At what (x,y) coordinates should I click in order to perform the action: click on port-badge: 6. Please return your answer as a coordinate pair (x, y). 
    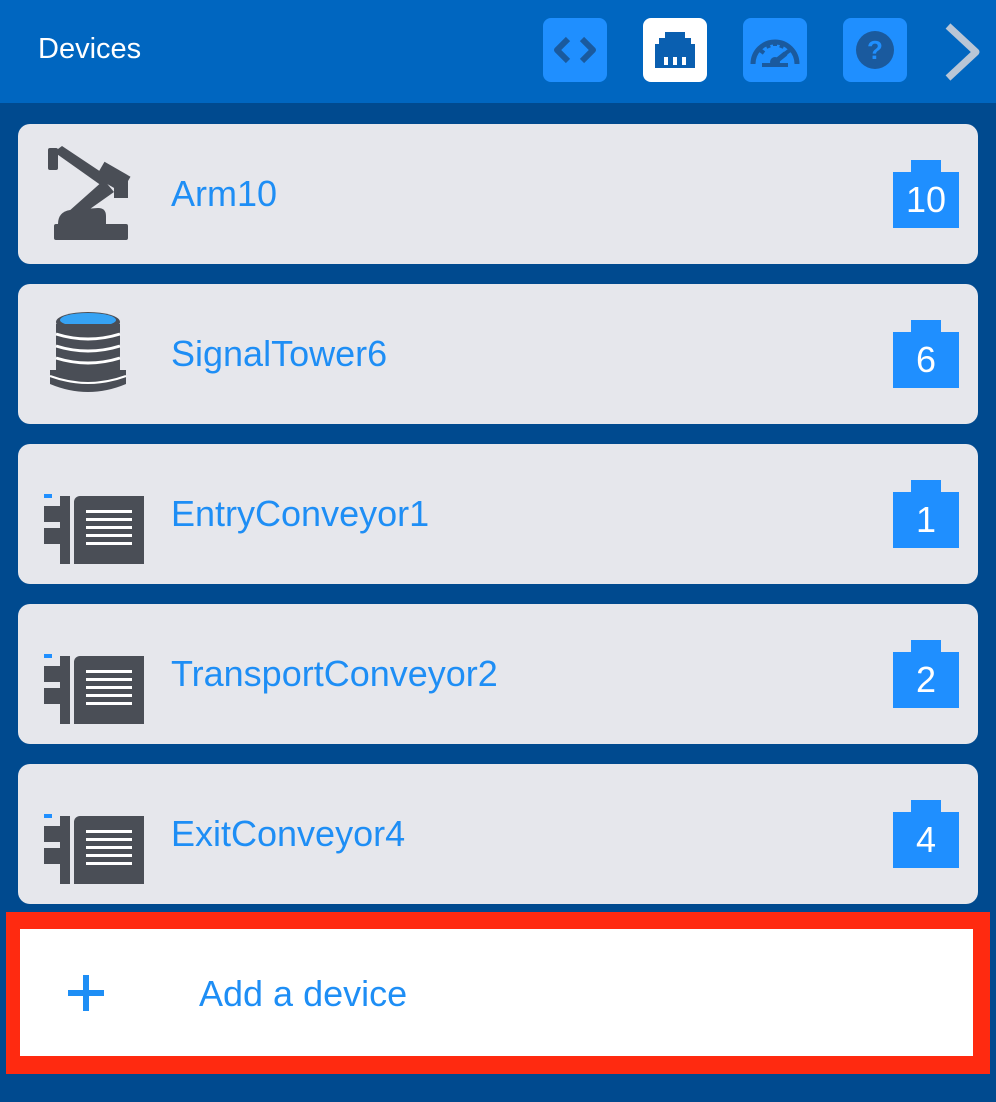
    Looking at the image, I should click on (926, 354).